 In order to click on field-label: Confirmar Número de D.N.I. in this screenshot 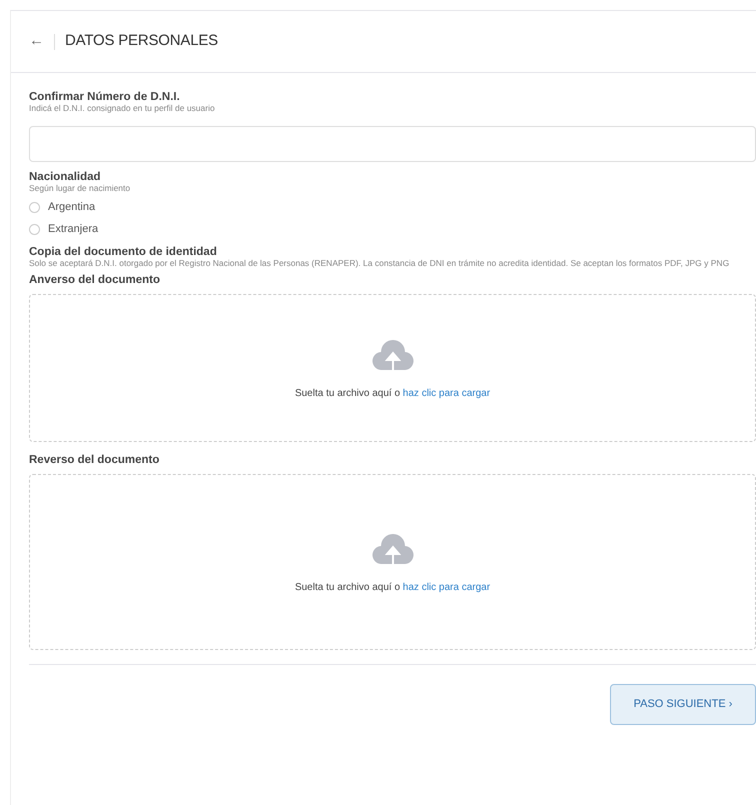, I will do `click(105, 97)`.